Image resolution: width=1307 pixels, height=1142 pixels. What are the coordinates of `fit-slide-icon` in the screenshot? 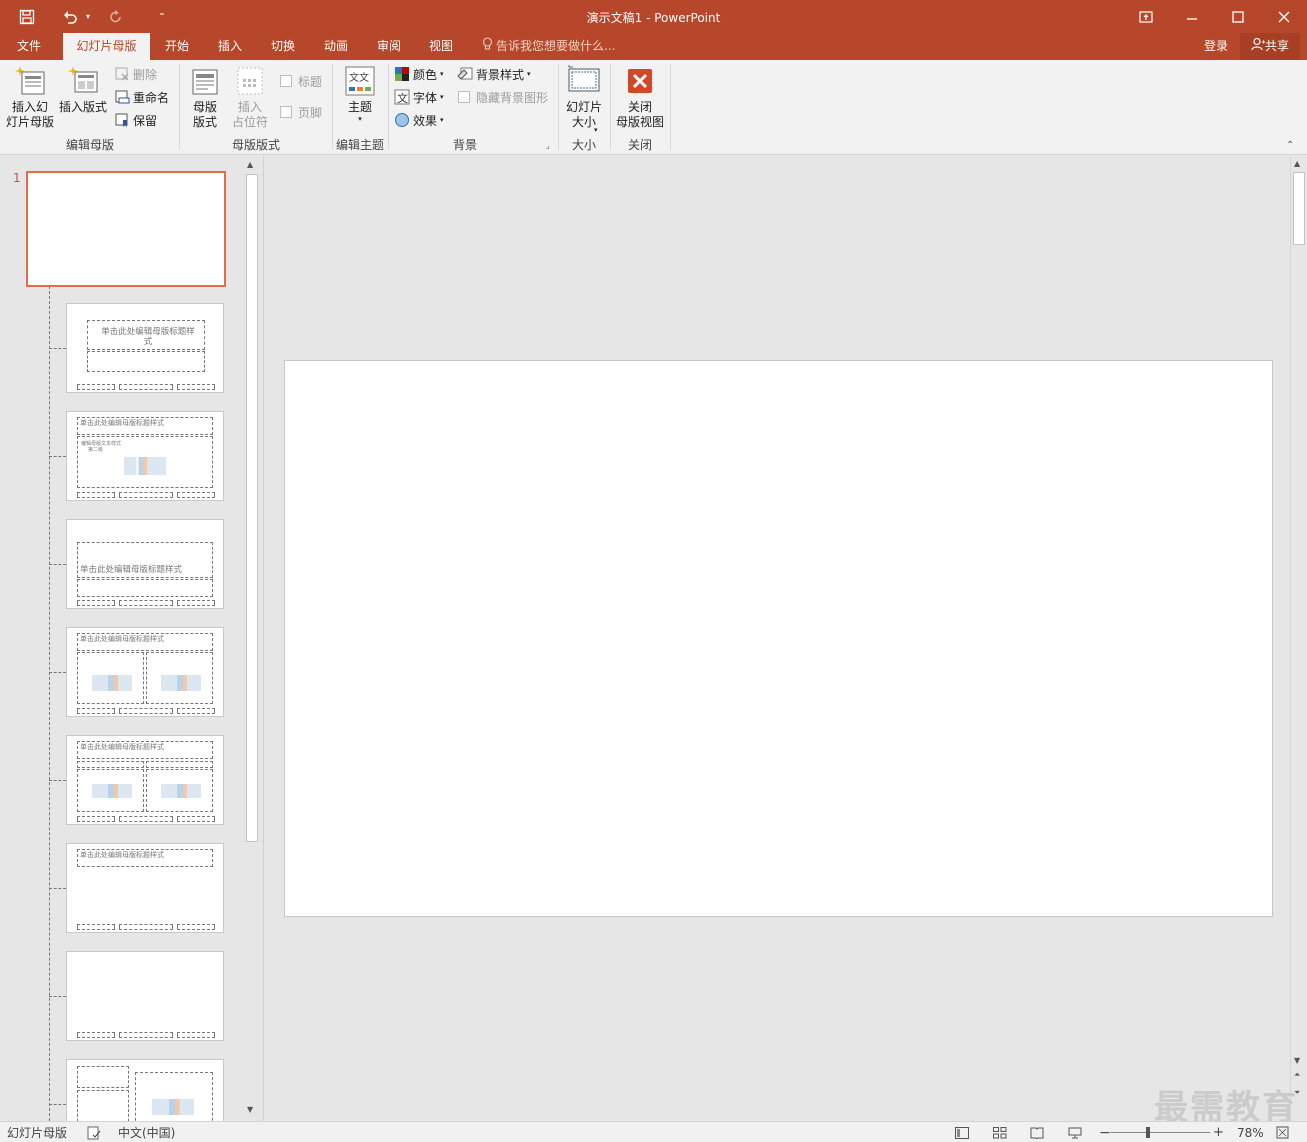 It's located at (1282, 1132).